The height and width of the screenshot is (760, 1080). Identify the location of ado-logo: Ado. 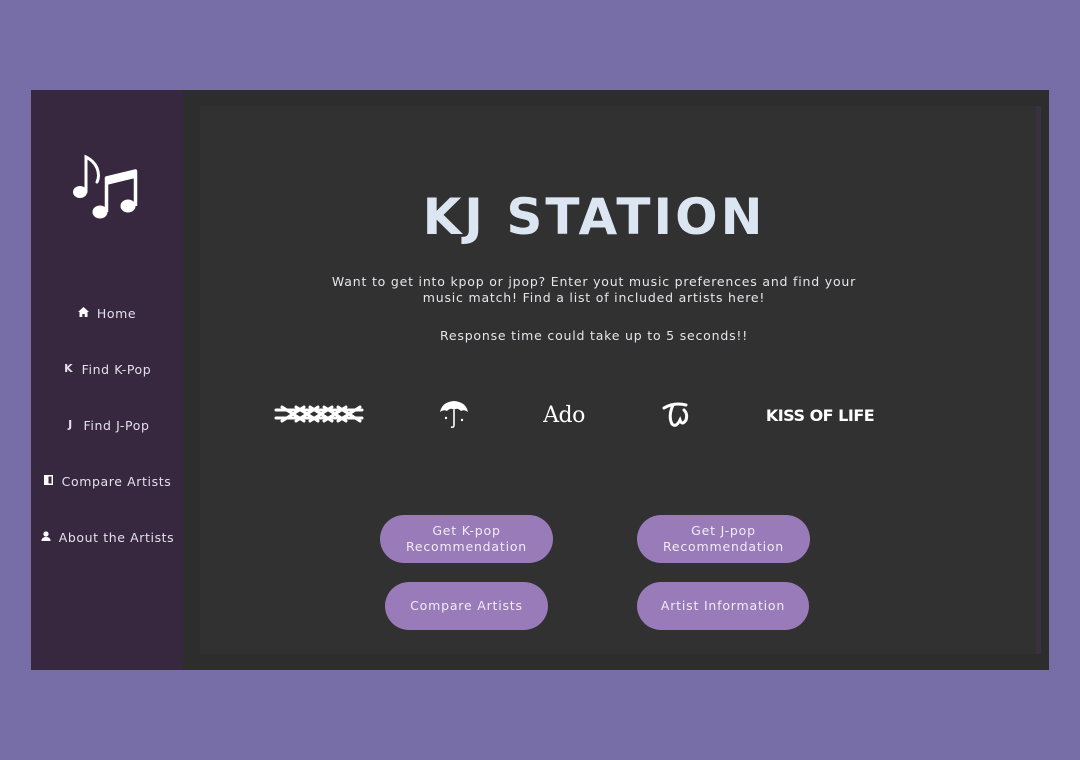
(564, 415).